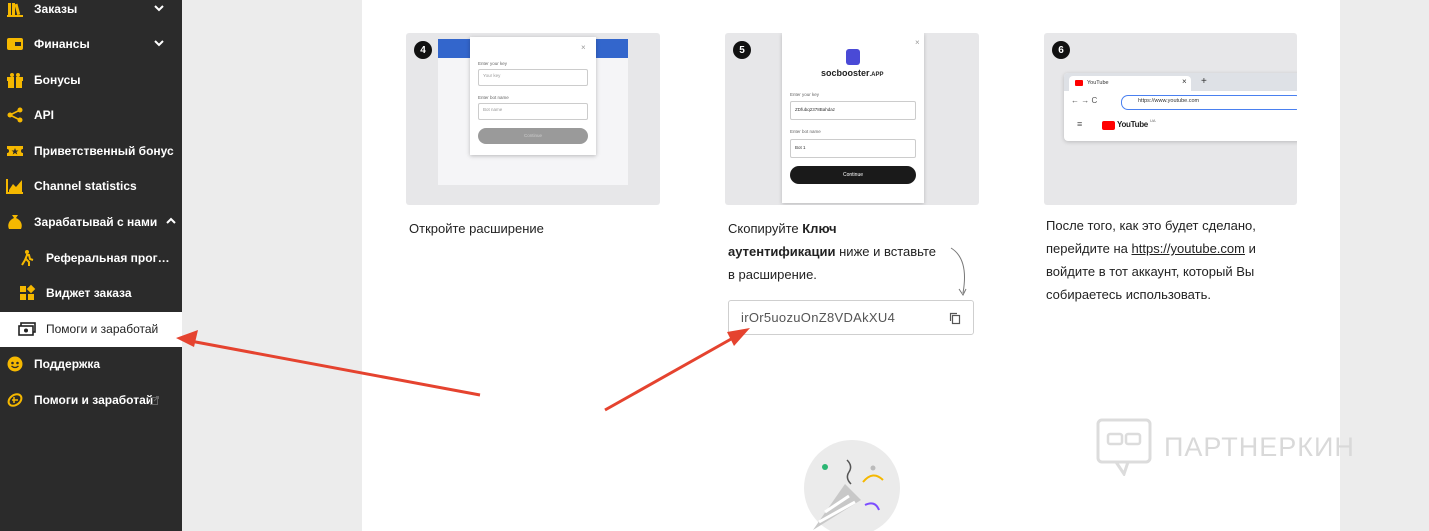 The image size is (1429, 531). What do you see at coordinates (742, 50) in the screenshot?
I see `step-number-badge: 5` at bounding box center [742, 50].